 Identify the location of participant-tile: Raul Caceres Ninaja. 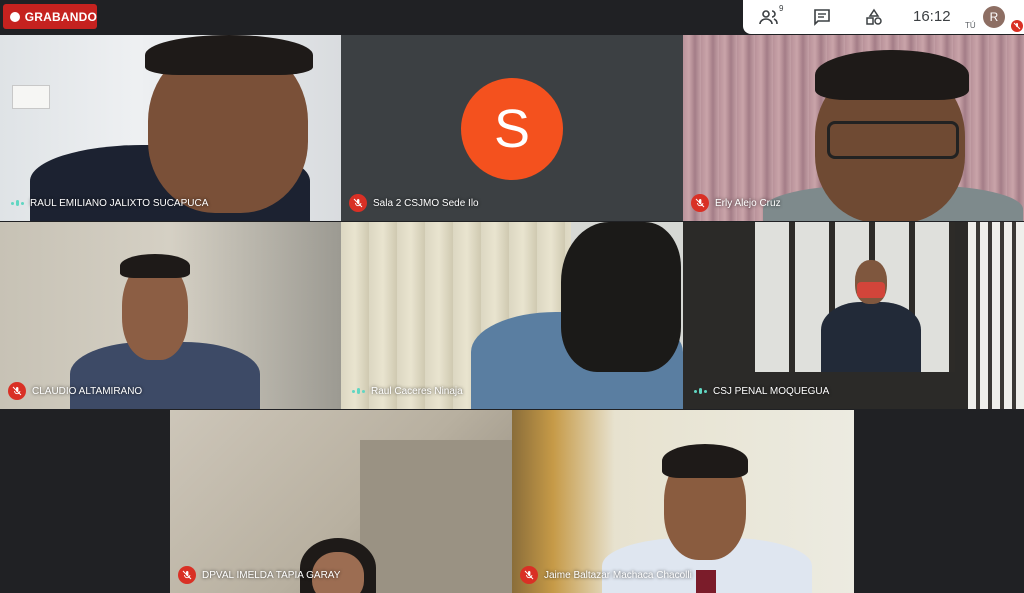
(512, 315).